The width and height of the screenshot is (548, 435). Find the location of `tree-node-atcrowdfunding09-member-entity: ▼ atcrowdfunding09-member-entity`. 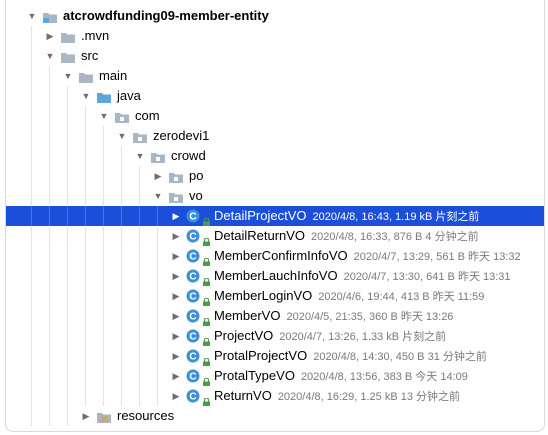

tree-node-atcrowdfunding09-member-entity: ▼ atcrowdfunding09-member-entity is located at coordinates (275, 16).